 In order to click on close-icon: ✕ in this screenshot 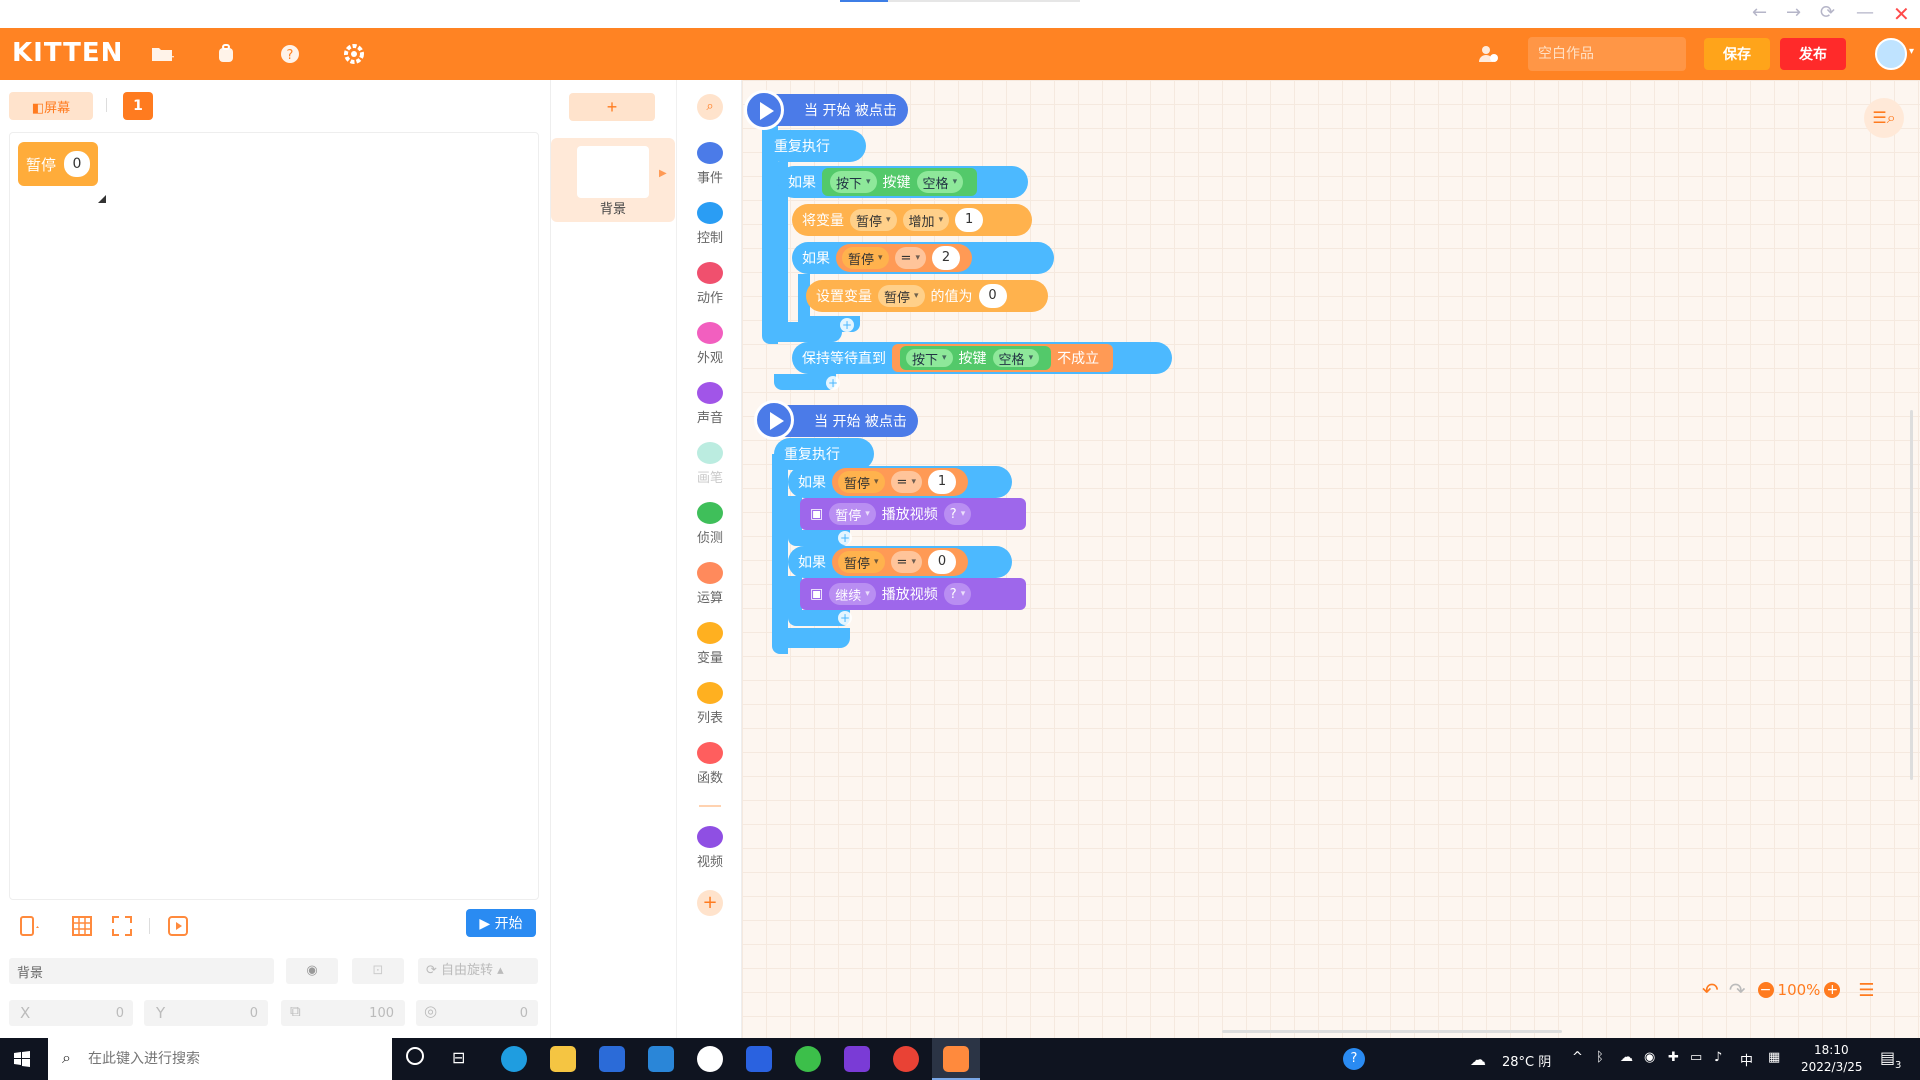, I will do `click(1901, 14)`.